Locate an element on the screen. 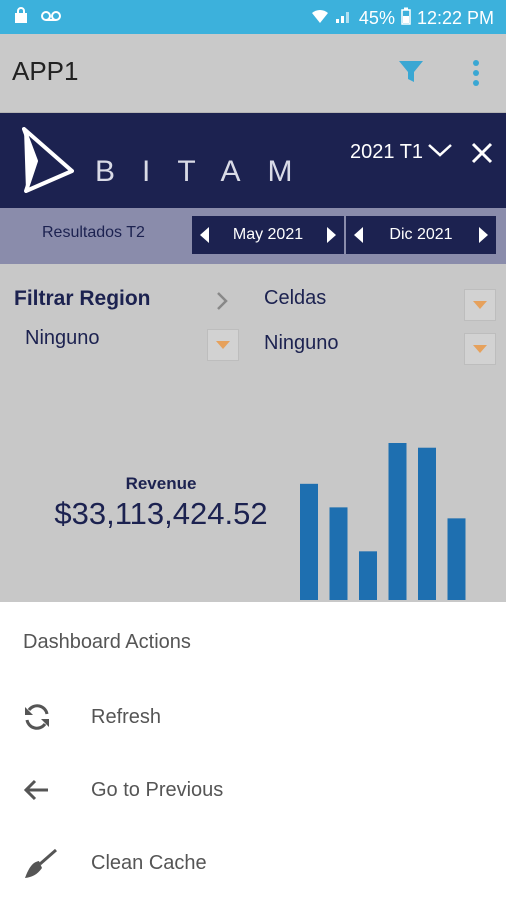 The image size is (506, 900). arrow-left-icon is located at coordinates (37, 792).